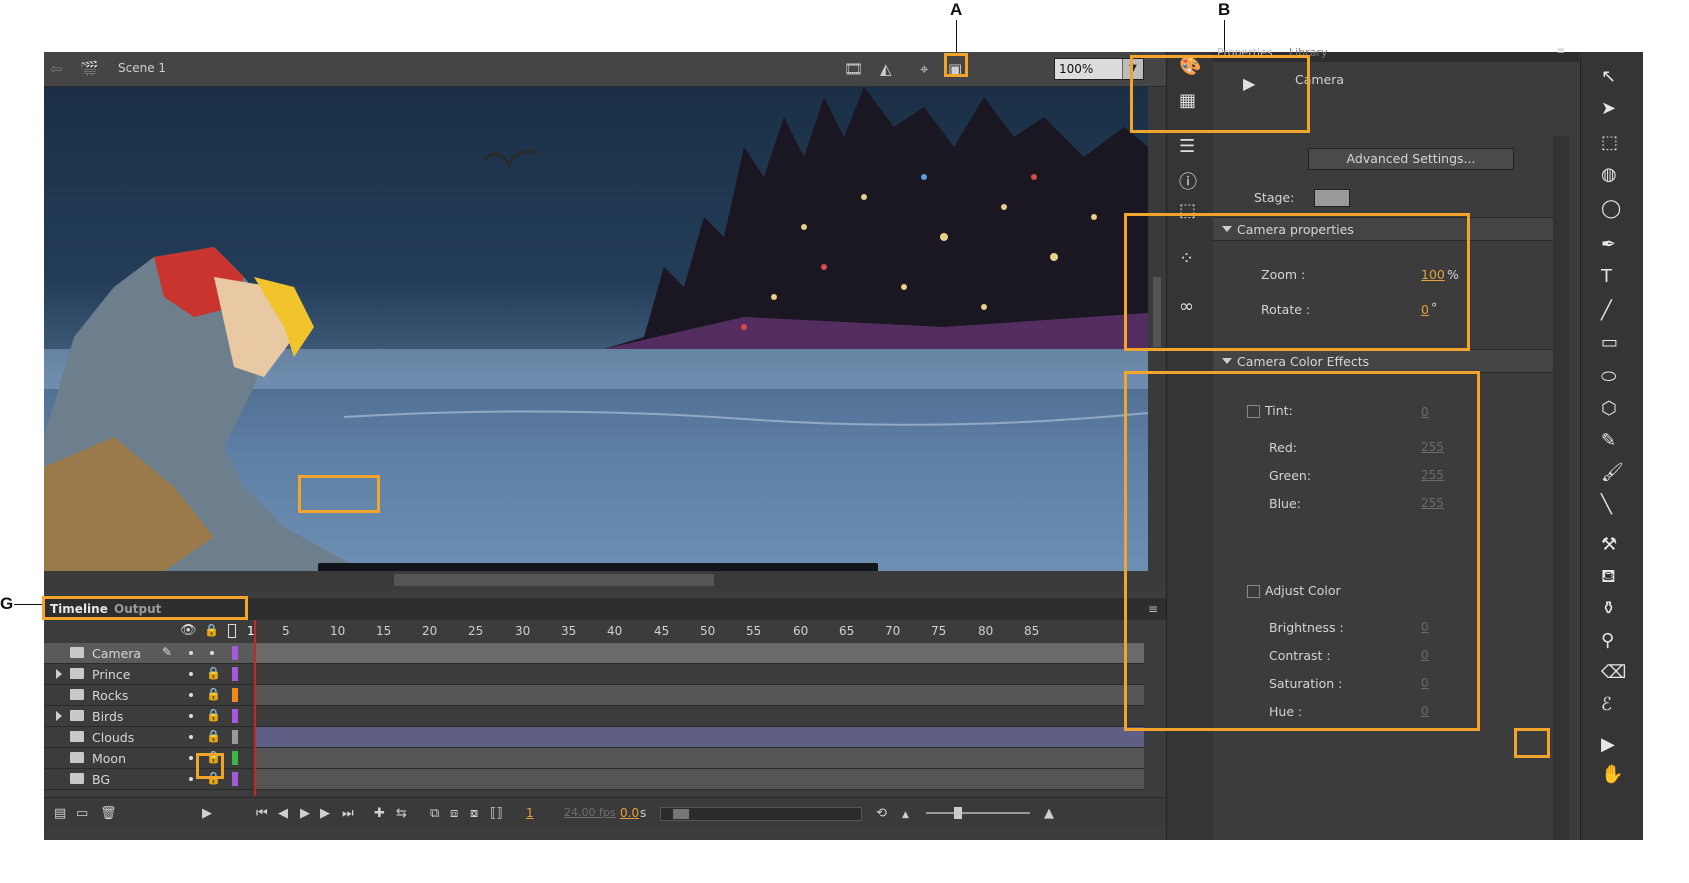  What do you see at coordinates (1332, 198) in the screenshot?
I see `stage-color-swatch` at bounding box center [1332, 198].